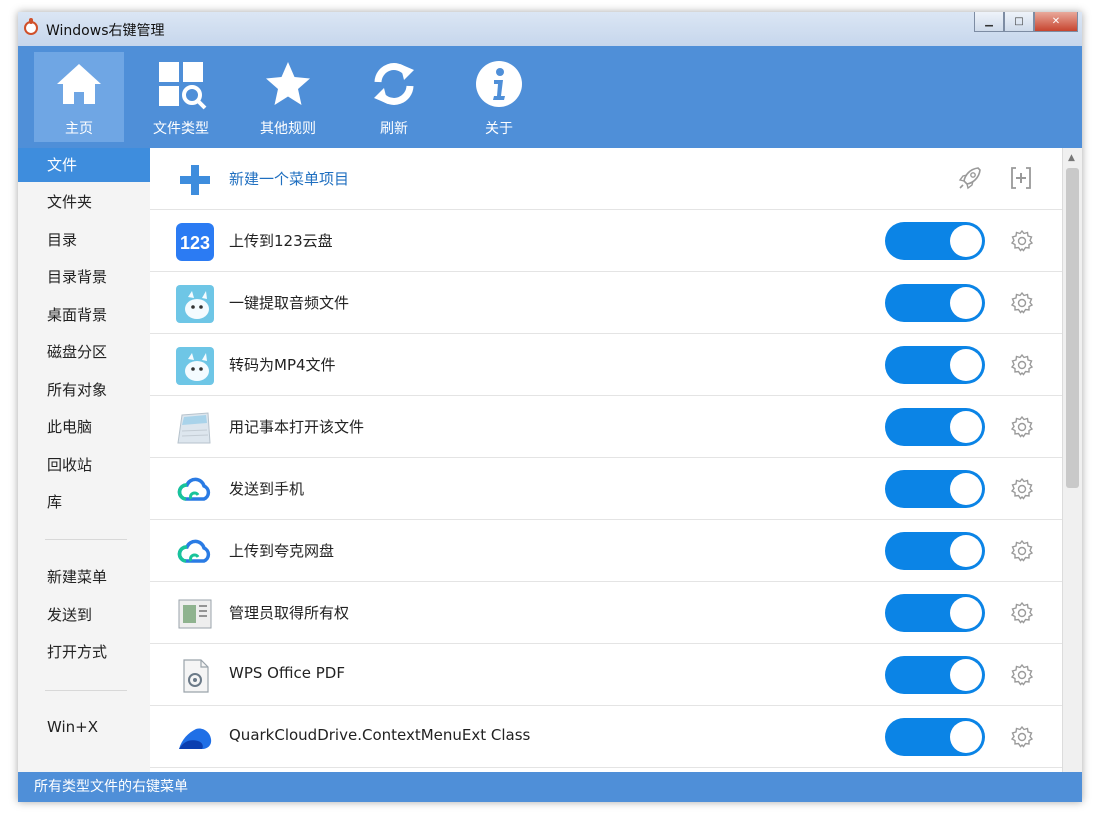 The height and width of the screenshot is (815, 1099). I want to click on star-icon, so click(288, 83).